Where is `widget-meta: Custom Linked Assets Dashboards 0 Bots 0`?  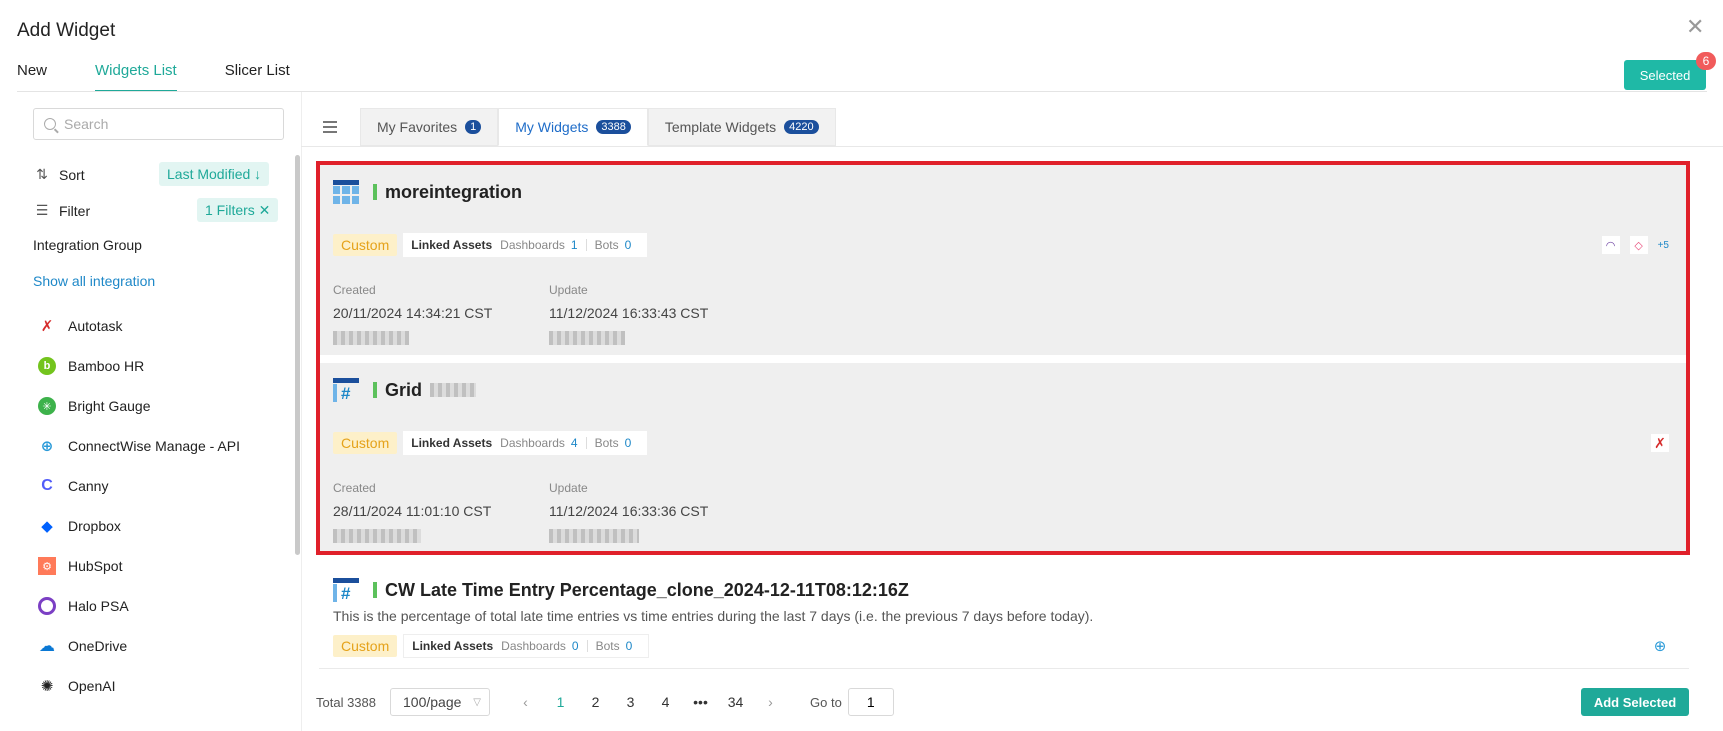 widget-meta: Custom Linked Assets Dashboards 0 Bots 0 is located at coordinates (491, 646).